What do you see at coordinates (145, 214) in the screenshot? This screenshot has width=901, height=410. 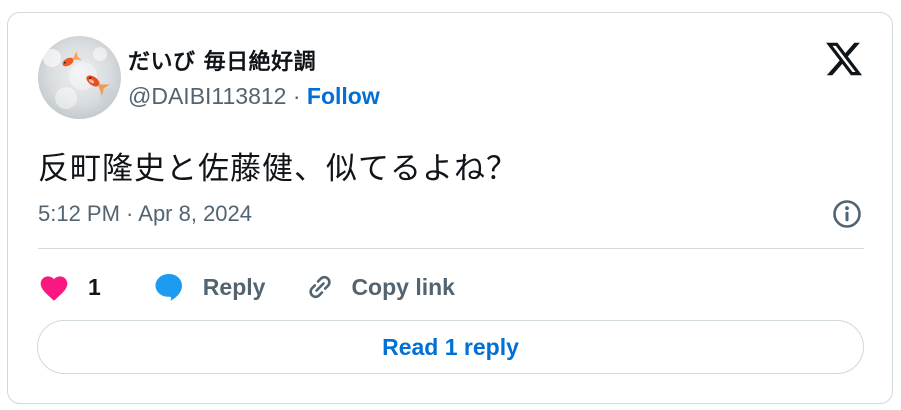 I see `tweet-timestamp: 5:12 PM · Apr 8, 2024` at bounding box center [145, 214].